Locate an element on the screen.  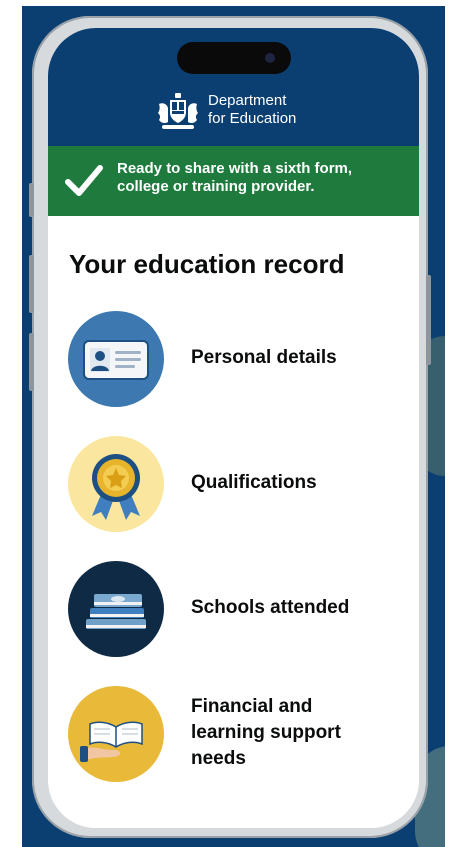
record-item-qualifications: Qualifications is located at coordinates (238, 484).